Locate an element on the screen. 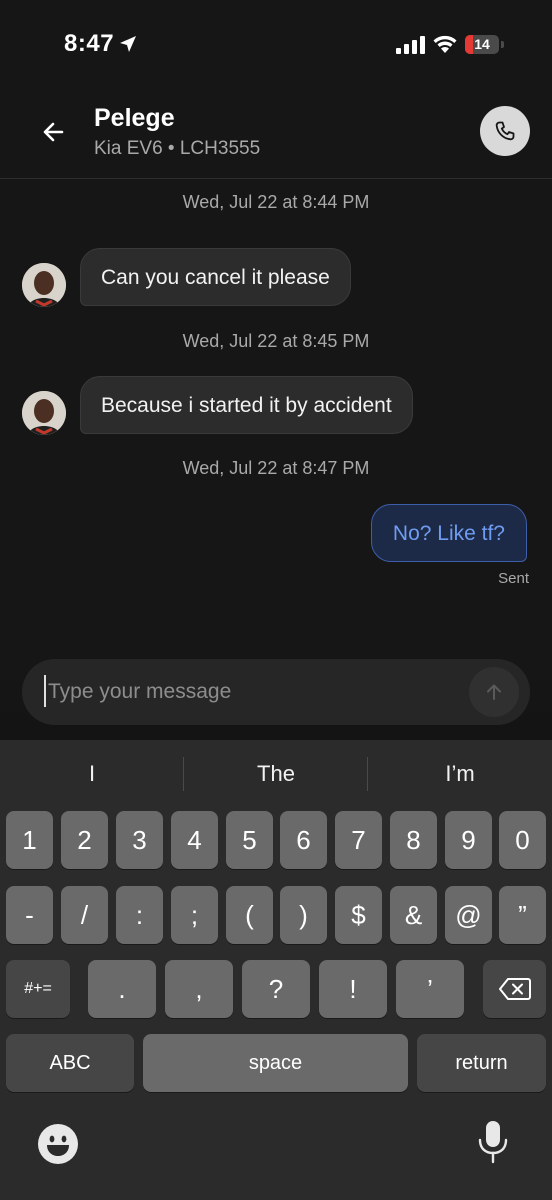 The width and height of the screenshot is (552, 1200). key-period: . is located at coordinates (122, 989).